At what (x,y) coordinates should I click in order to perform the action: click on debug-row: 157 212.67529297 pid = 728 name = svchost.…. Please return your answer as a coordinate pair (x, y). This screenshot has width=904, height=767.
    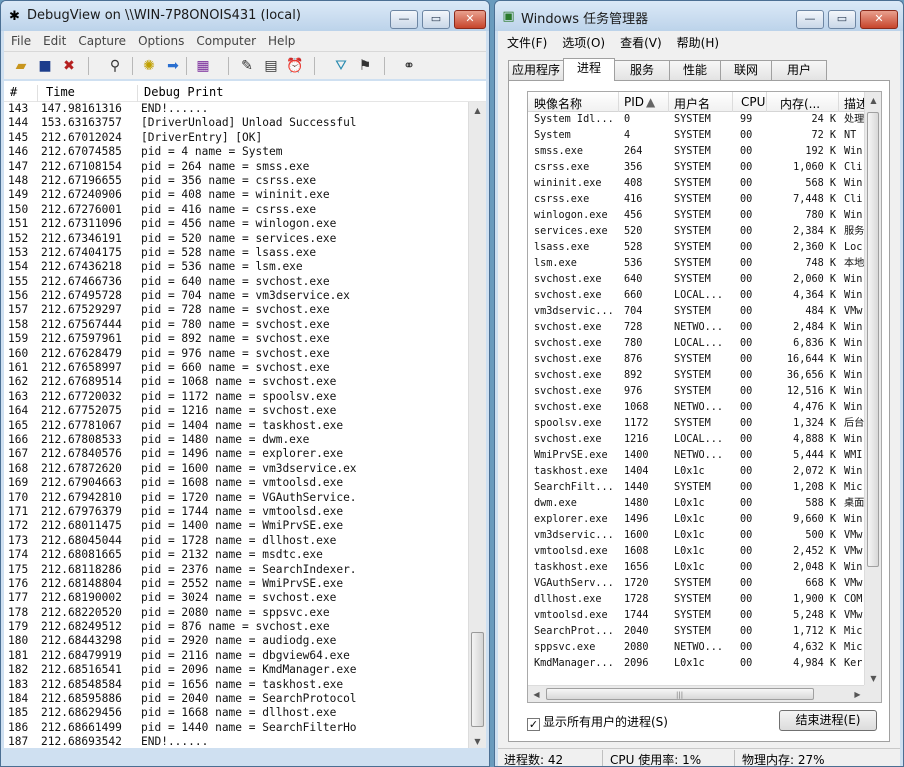
    Looking at the image, I should click on (236, 310).